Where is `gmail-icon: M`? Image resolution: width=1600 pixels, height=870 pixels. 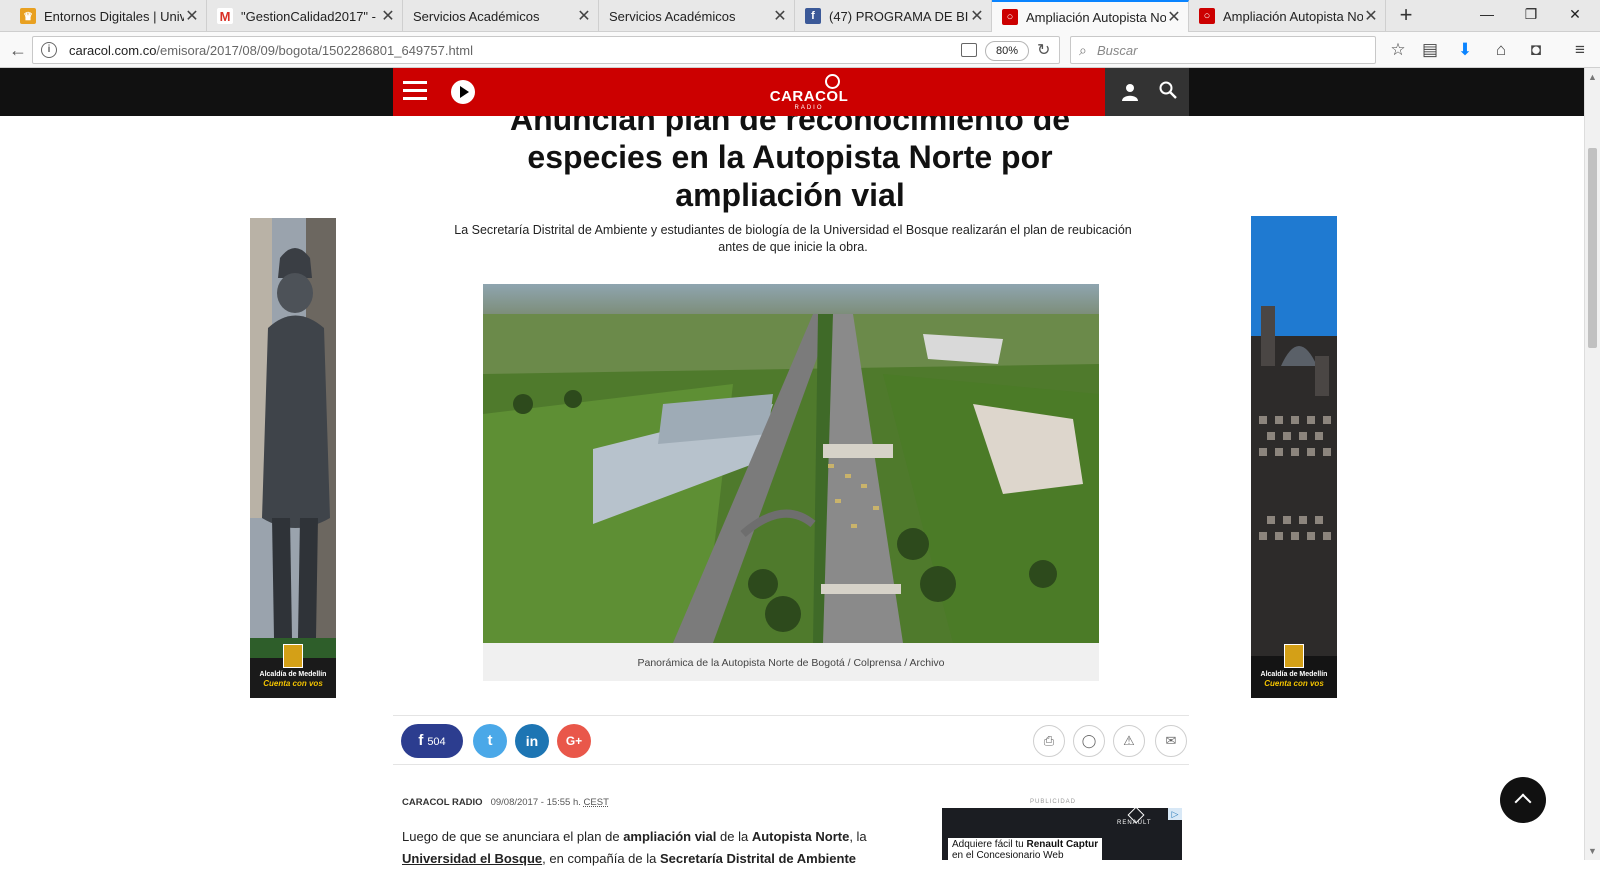
gmail-icon: M is located at coordinates (225, 16).